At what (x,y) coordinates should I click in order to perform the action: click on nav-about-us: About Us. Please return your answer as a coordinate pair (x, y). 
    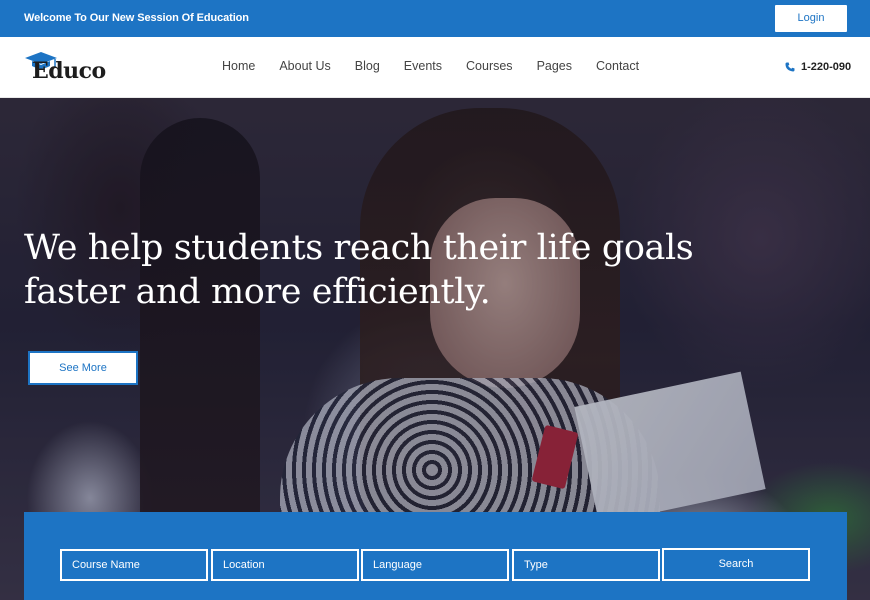
    Looking at the image, I should click on (304, 66).